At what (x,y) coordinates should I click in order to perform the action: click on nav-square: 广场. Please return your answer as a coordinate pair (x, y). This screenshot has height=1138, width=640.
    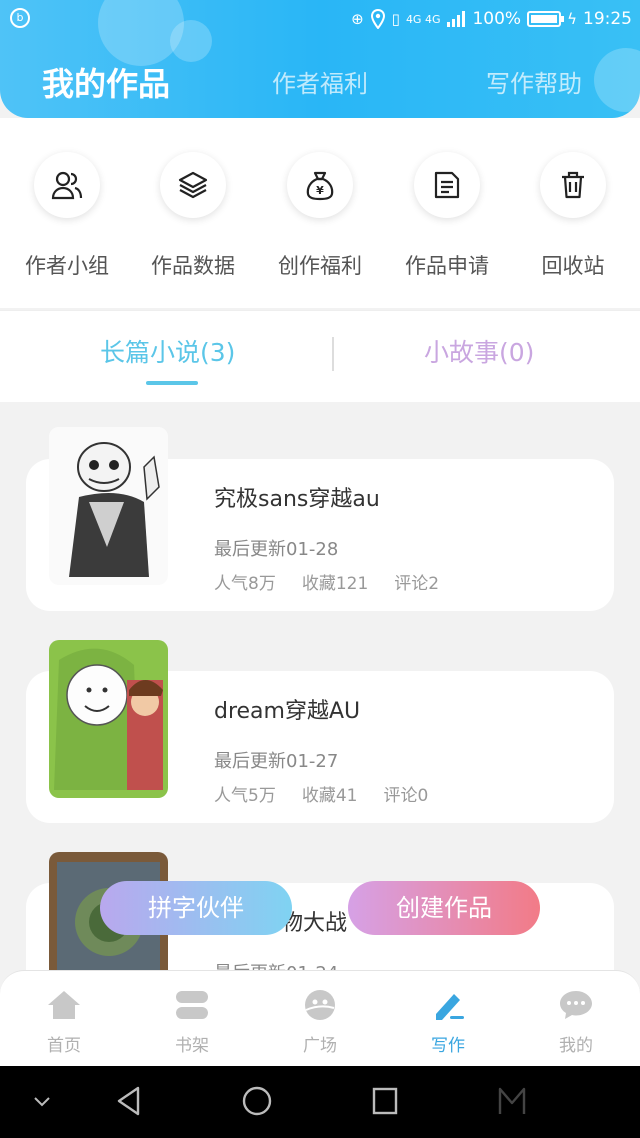
    Looking at the image, I should click on (320, 1020).